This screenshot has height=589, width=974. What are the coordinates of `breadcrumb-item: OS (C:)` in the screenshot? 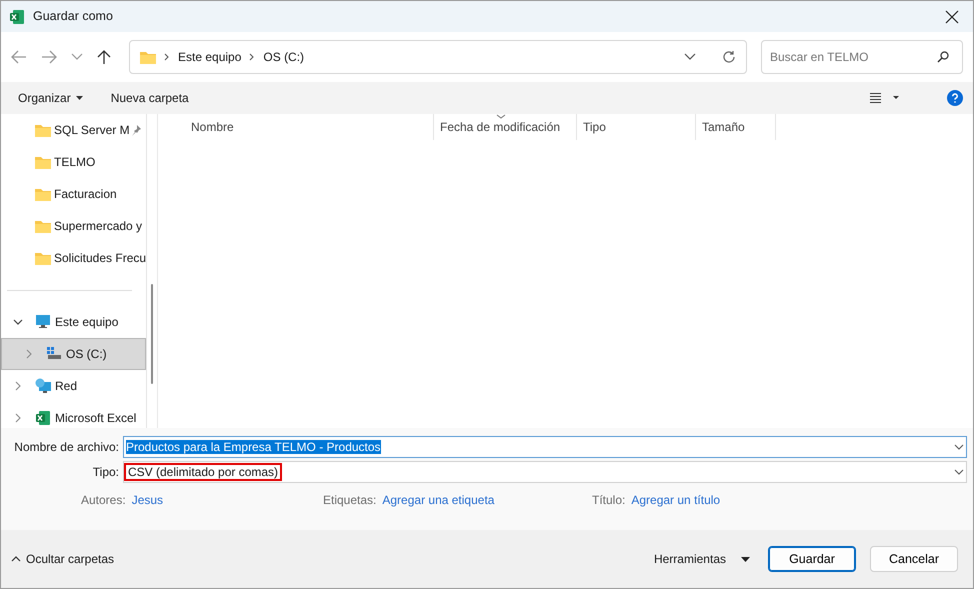 It's located at (283, 57).